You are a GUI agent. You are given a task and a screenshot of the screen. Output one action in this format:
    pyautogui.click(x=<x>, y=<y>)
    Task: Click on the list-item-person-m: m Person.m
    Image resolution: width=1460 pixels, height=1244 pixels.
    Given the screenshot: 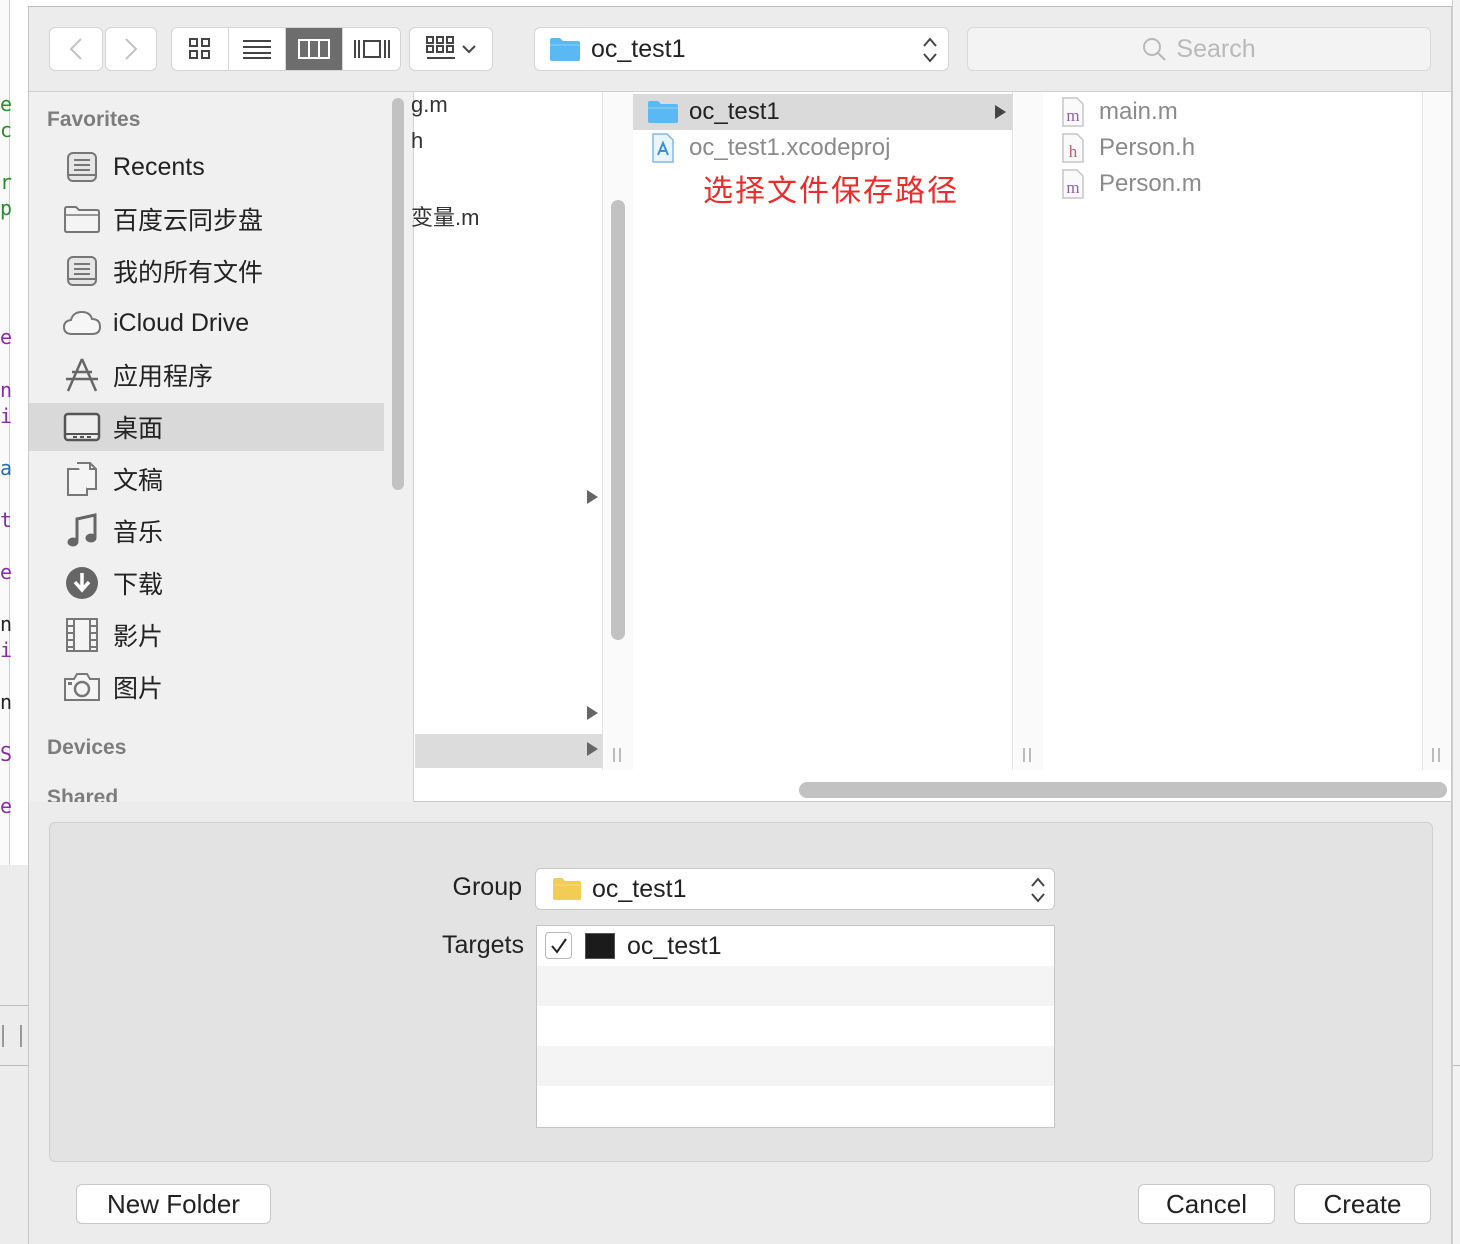 What is the action you would take?
    pyautogui.click(x=1233, y=184)
    